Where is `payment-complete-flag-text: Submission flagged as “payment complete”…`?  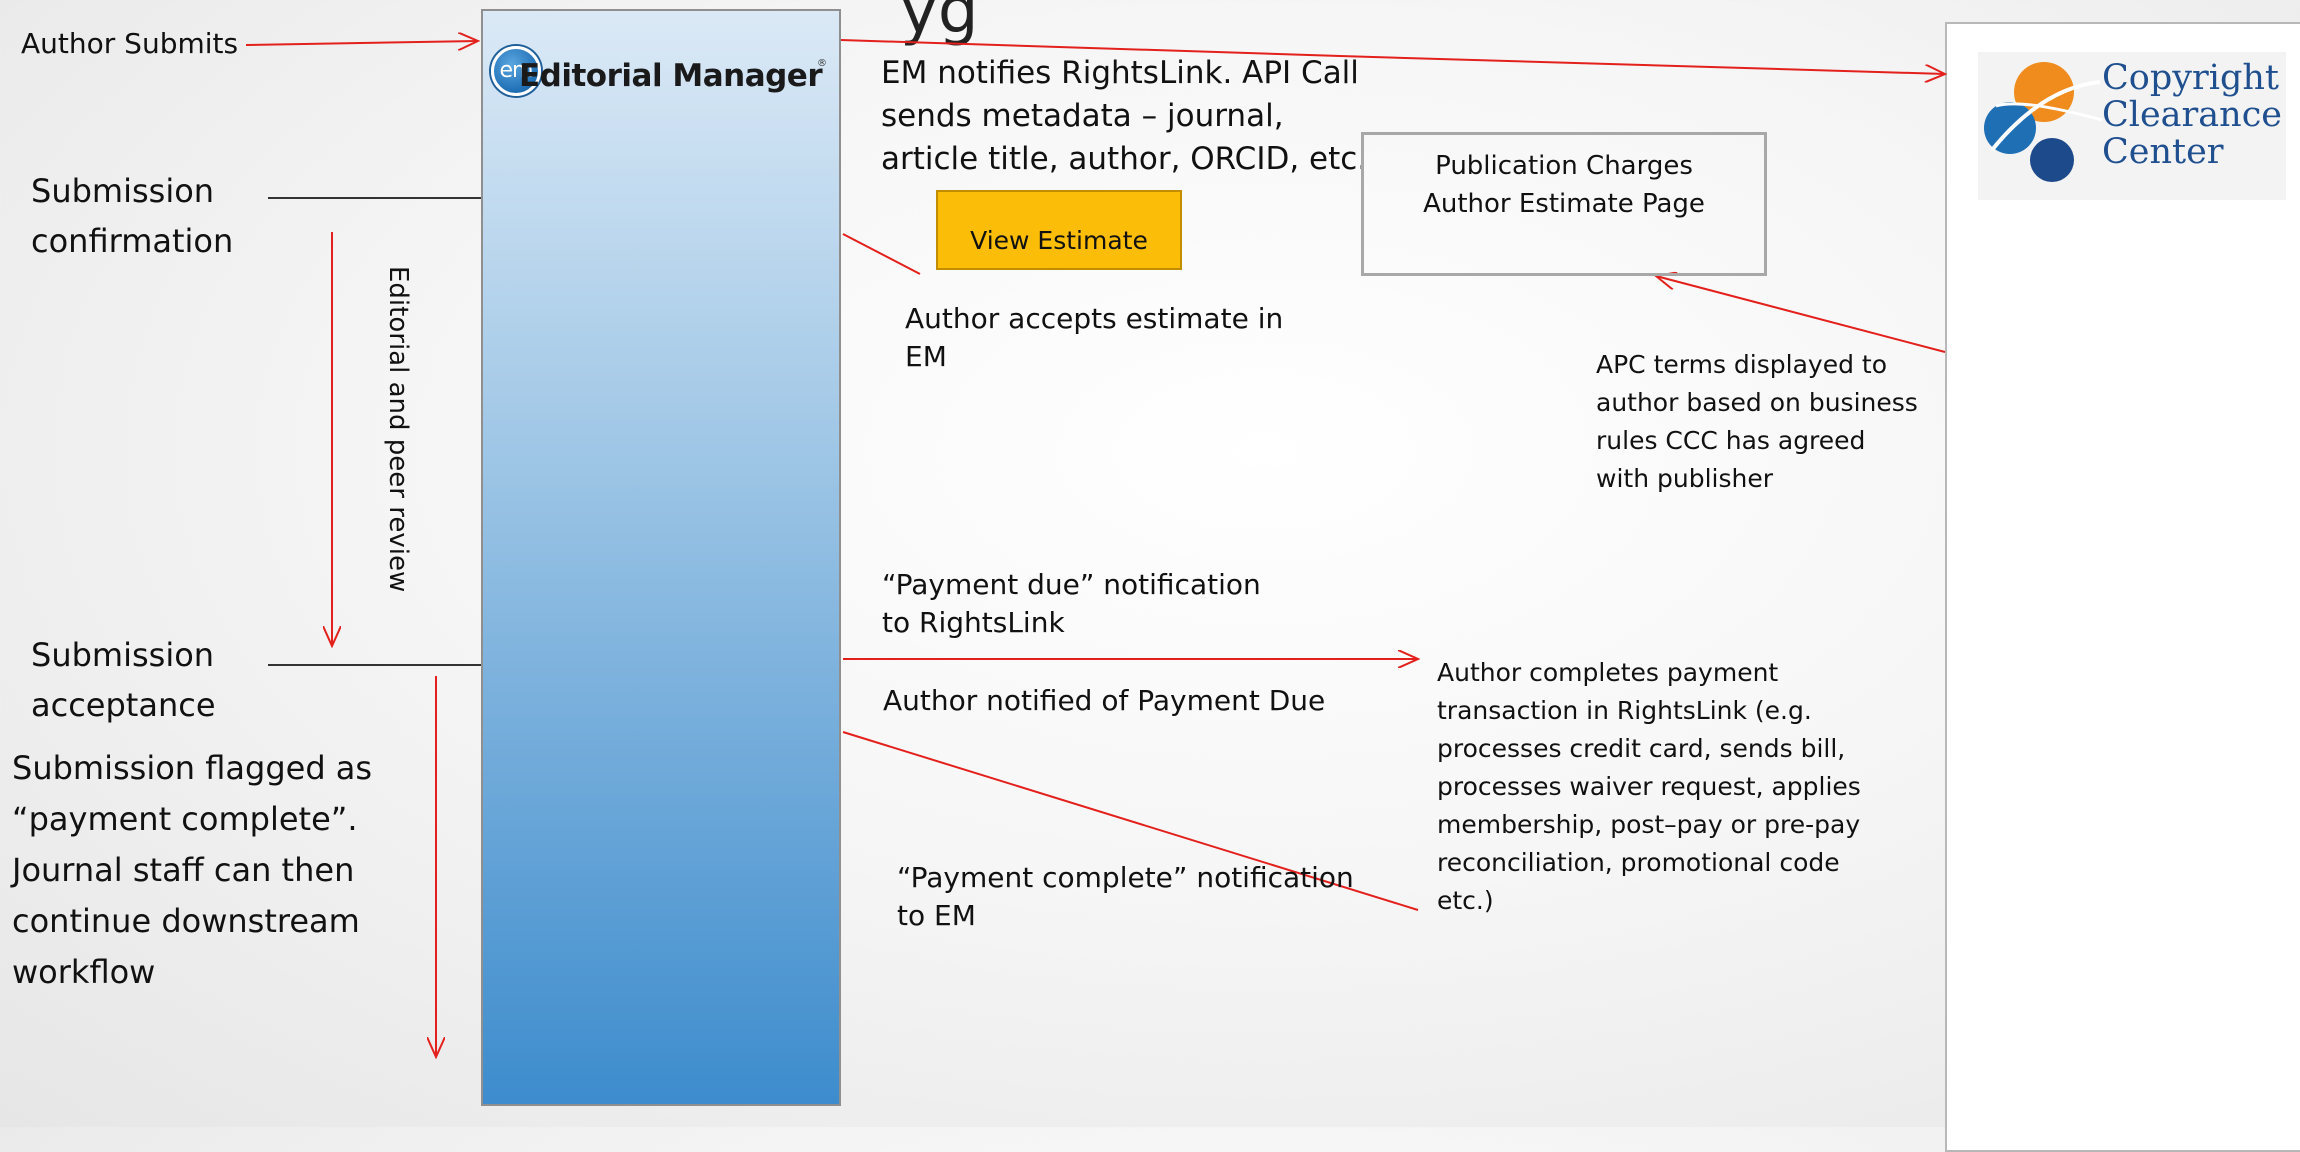
payment-complete-flag-text: Submission flagged as “payment complete”… is located at coordinates (222, 870).